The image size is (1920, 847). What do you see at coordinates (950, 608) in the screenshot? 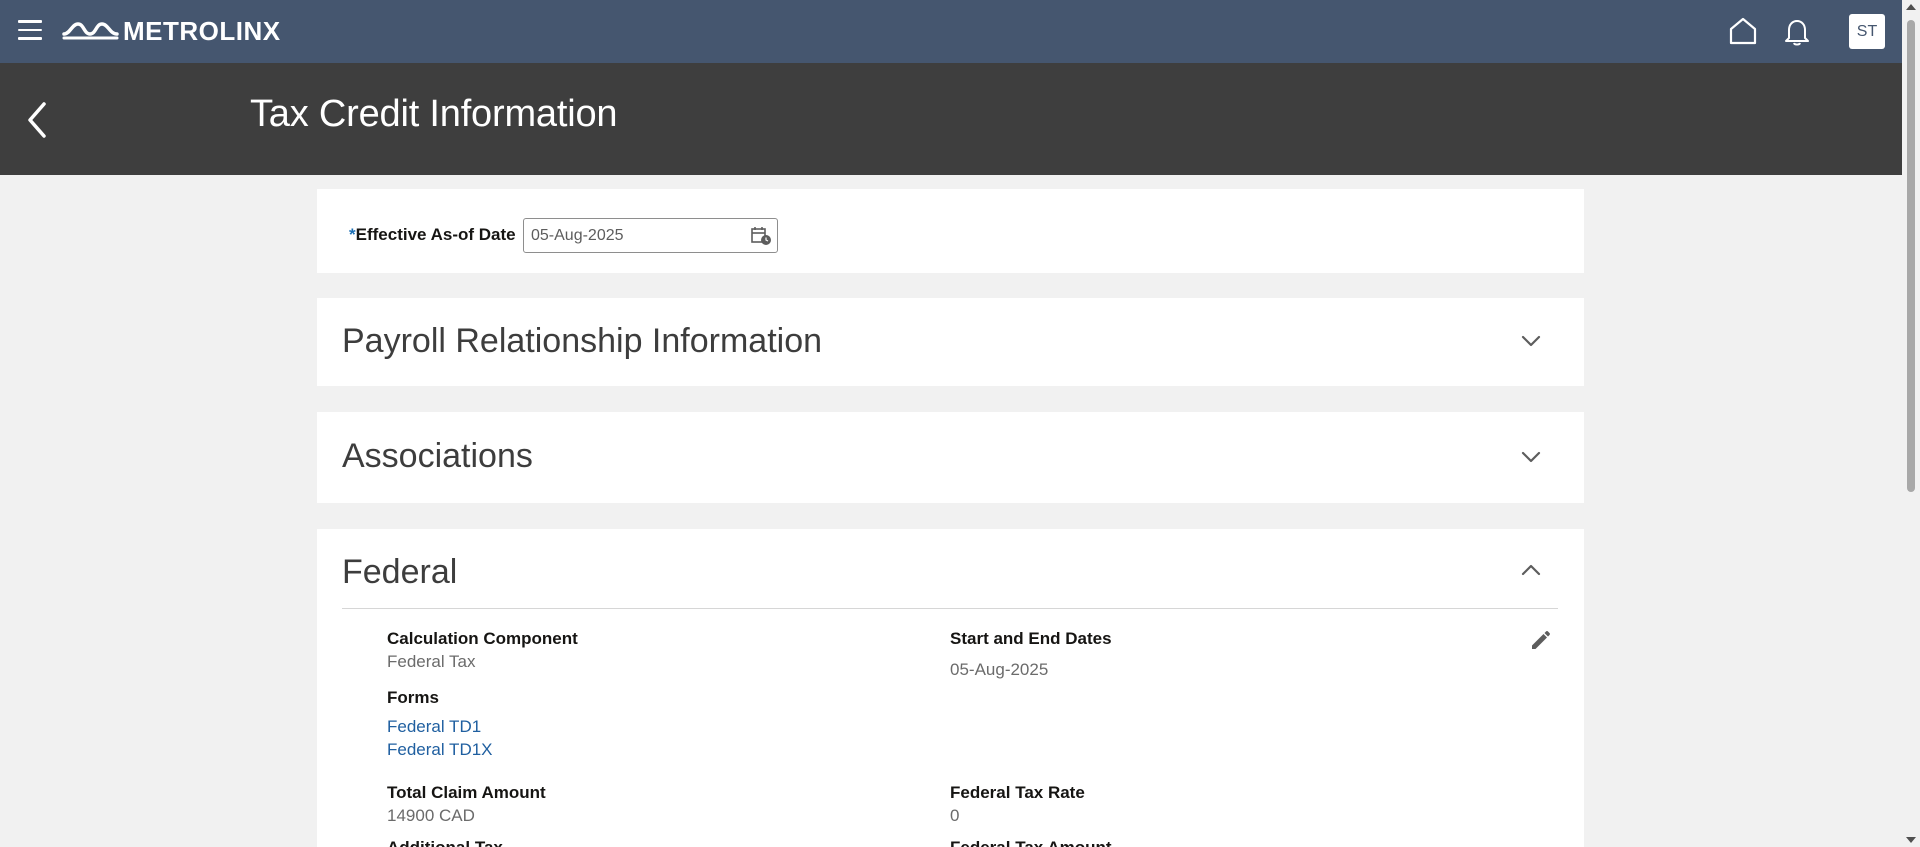
I see `section-divider` at bounding box center [950, 608].